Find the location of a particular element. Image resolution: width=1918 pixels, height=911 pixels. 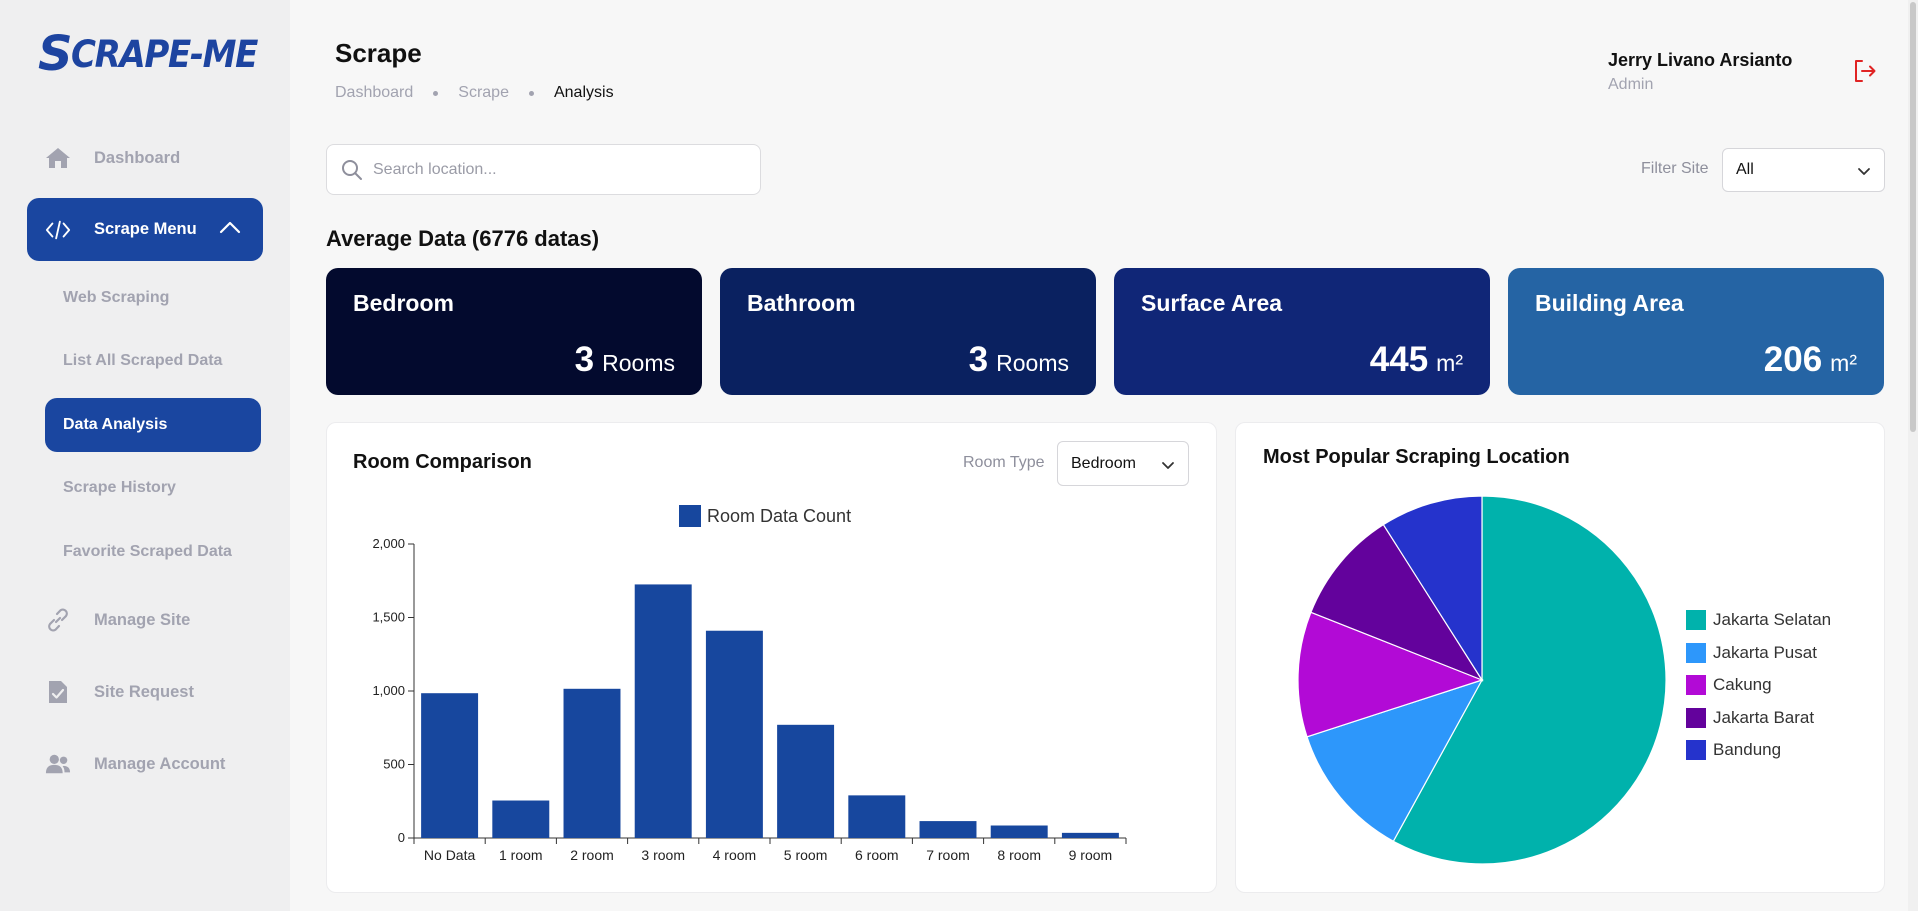

sidebar-item-label: Manage Account is located at coordinates (160, 763).